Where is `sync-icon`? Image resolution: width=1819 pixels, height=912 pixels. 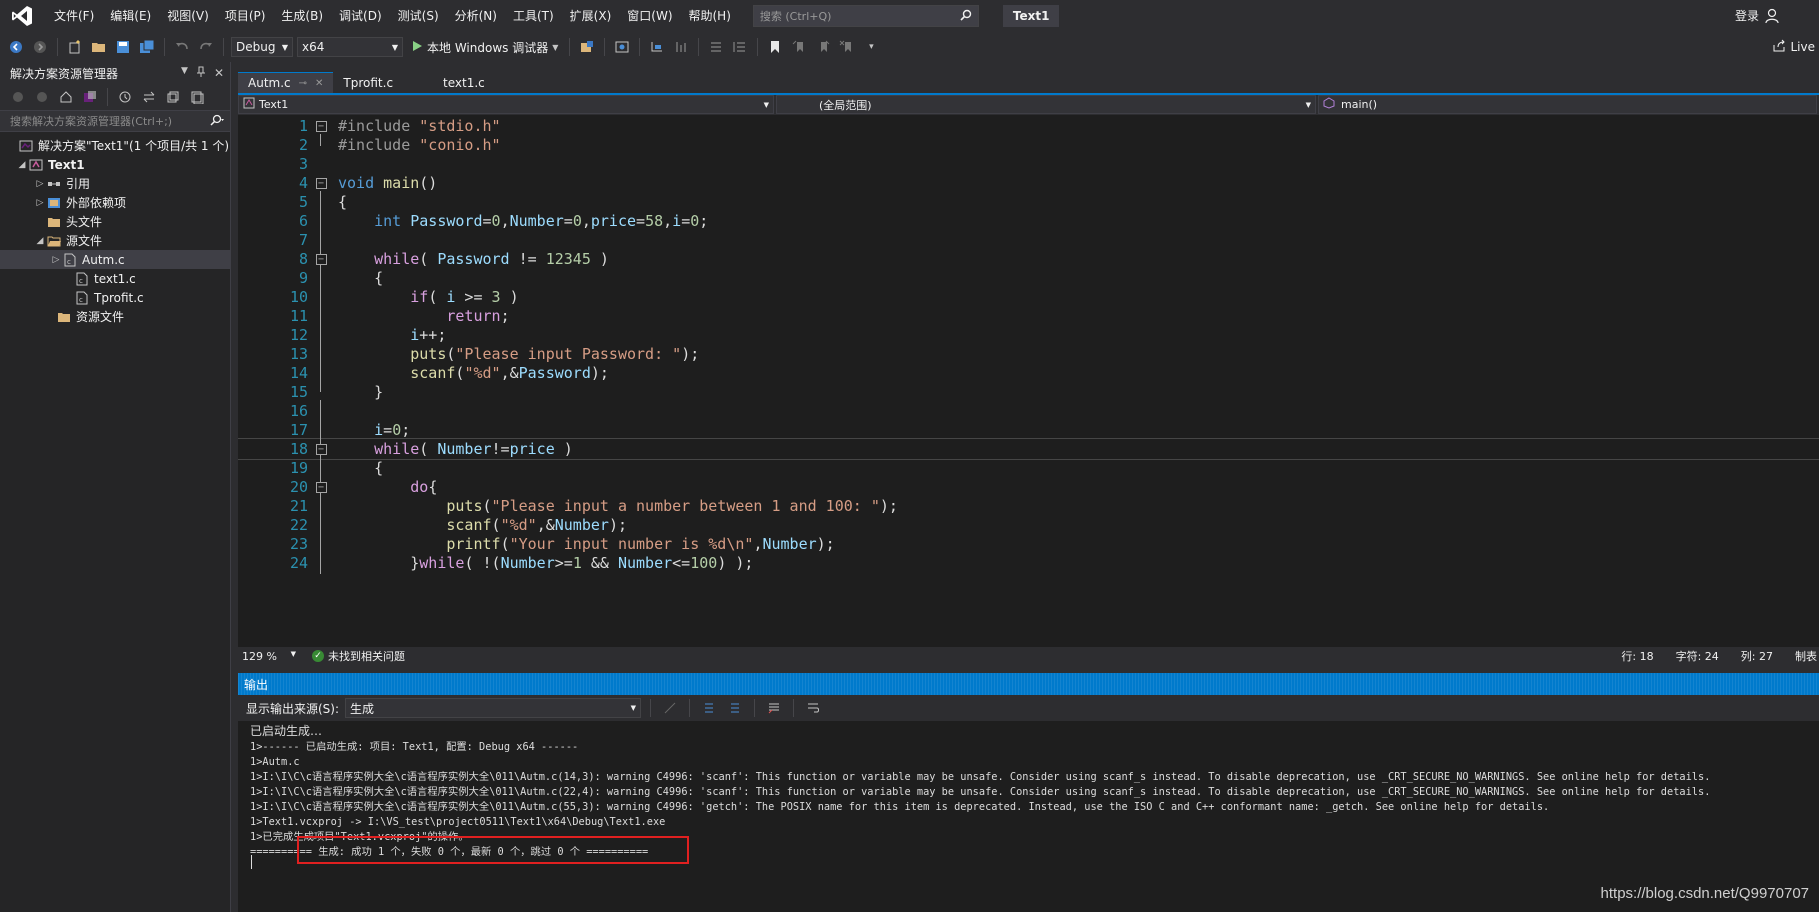 sync-icon is located at coordinates (149, 97).